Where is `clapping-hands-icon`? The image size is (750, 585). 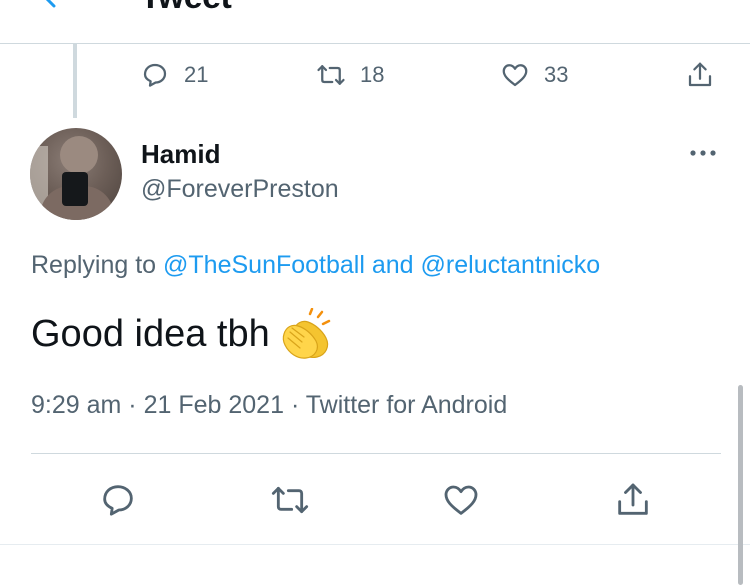
clapping-hands-icon is located at coordinates (306, 333).